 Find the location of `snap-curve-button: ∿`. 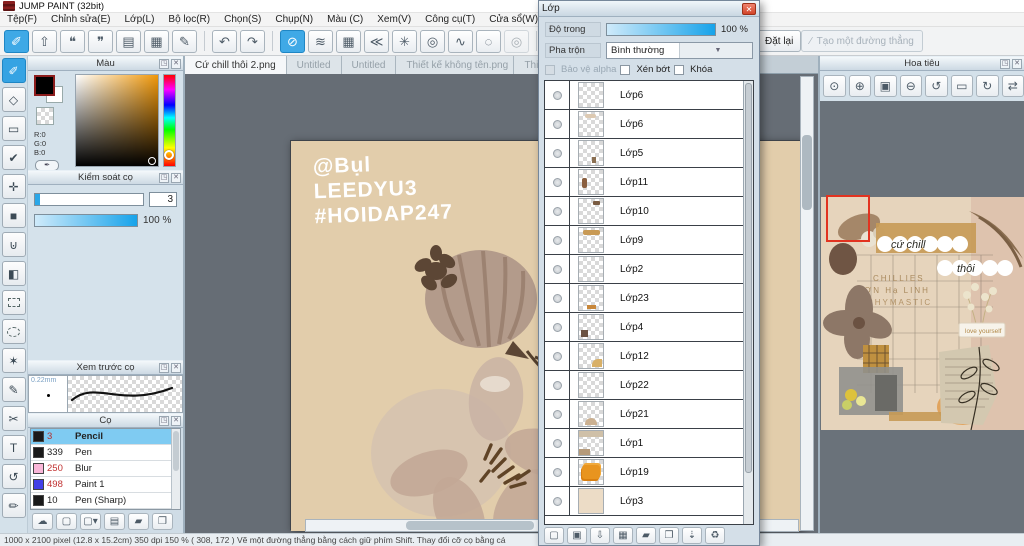

snap-curve-button: ∿ is located at coordinates (460, 41).